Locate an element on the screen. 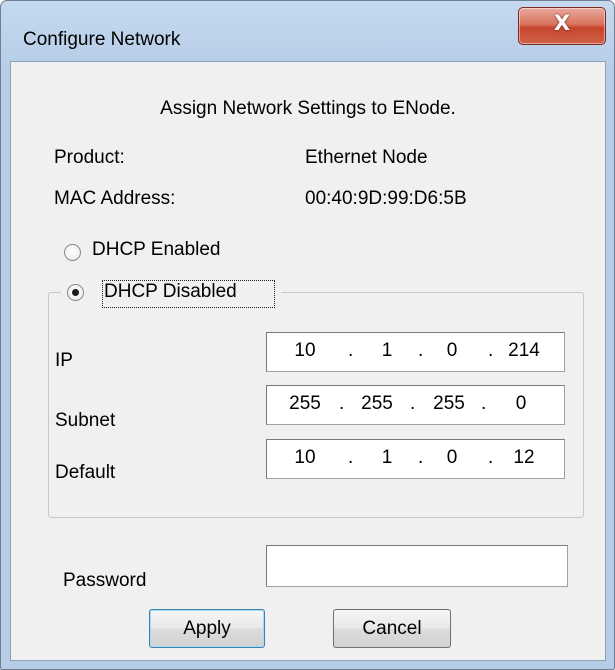 The width and height of the screenshot is (615, 670). close-button: X is located at coordinates (562, 26).